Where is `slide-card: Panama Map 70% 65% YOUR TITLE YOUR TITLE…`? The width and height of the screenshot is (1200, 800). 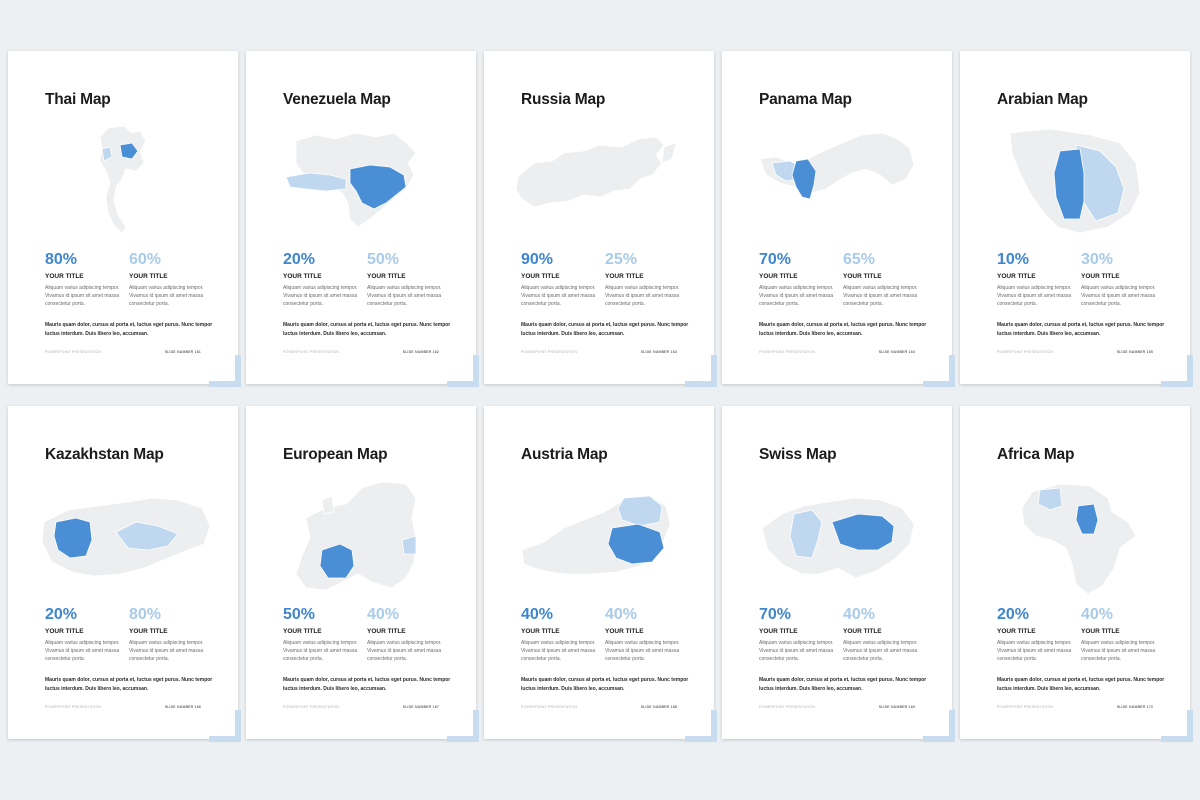 slide-card: Panama Map 70% 65% YOUR TITLE YOUR TITLE… is located at coordinates (838, 219).